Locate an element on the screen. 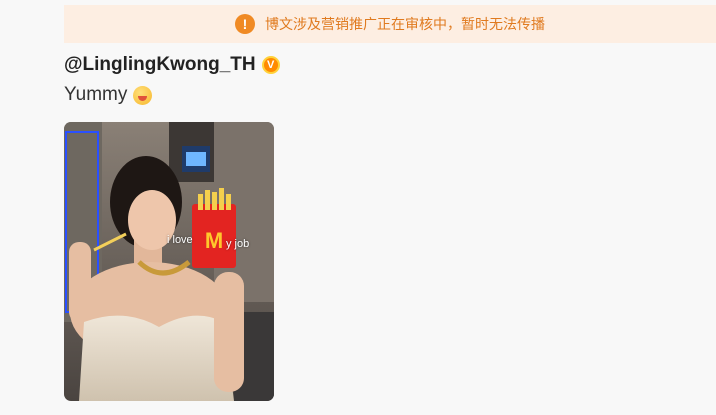 Image resolution: width=716 pixels, height=415 pixels. post-body: Yummy is located at coordinates (108, 95).